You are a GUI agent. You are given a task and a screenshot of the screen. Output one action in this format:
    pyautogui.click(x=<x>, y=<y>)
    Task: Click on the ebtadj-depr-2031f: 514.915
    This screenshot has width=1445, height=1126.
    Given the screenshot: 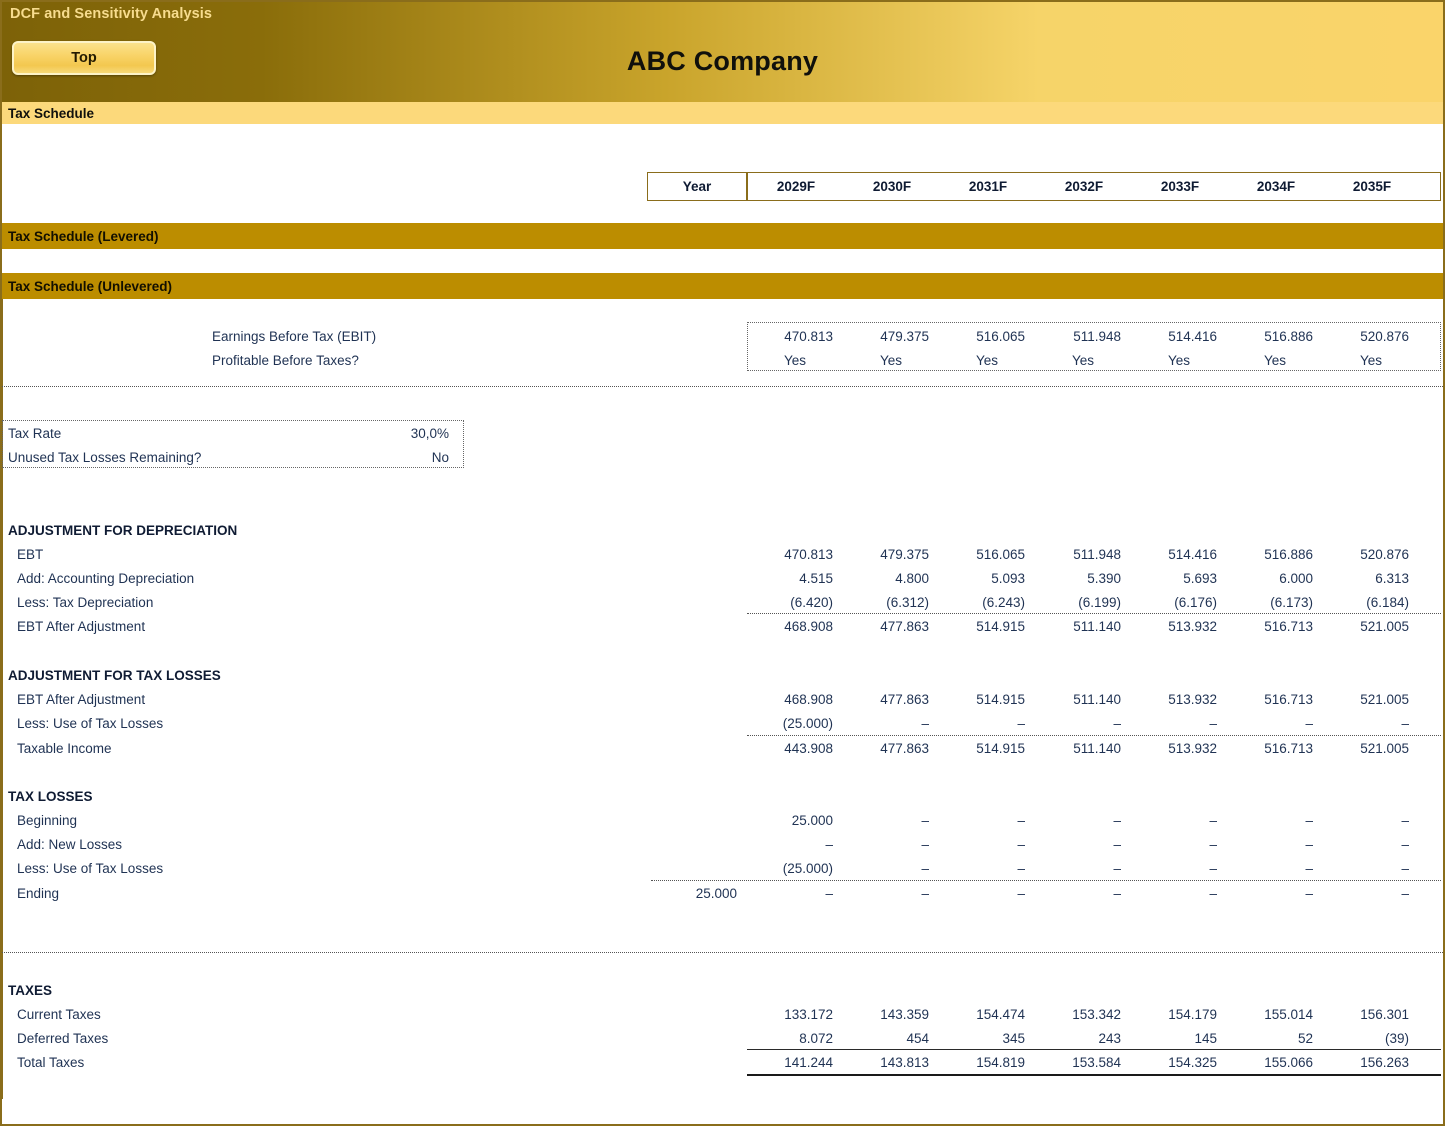 What is the action you would take?
    pyautogui.click(x=1000, y=626)
    